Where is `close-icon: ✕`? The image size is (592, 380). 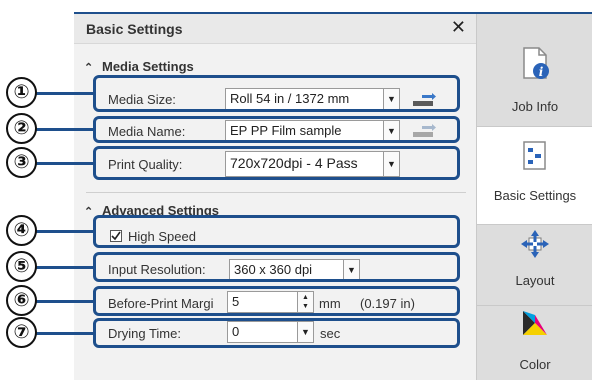 close-icon: ✕ is located at coordinates (458, 28).